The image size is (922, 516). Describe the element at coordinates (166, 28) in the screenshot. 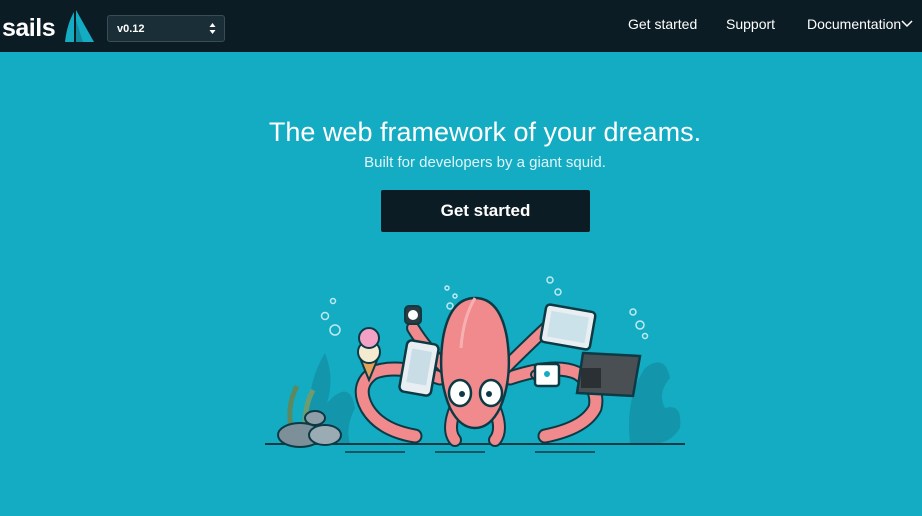

I see `version-select: v0.12` at that location.